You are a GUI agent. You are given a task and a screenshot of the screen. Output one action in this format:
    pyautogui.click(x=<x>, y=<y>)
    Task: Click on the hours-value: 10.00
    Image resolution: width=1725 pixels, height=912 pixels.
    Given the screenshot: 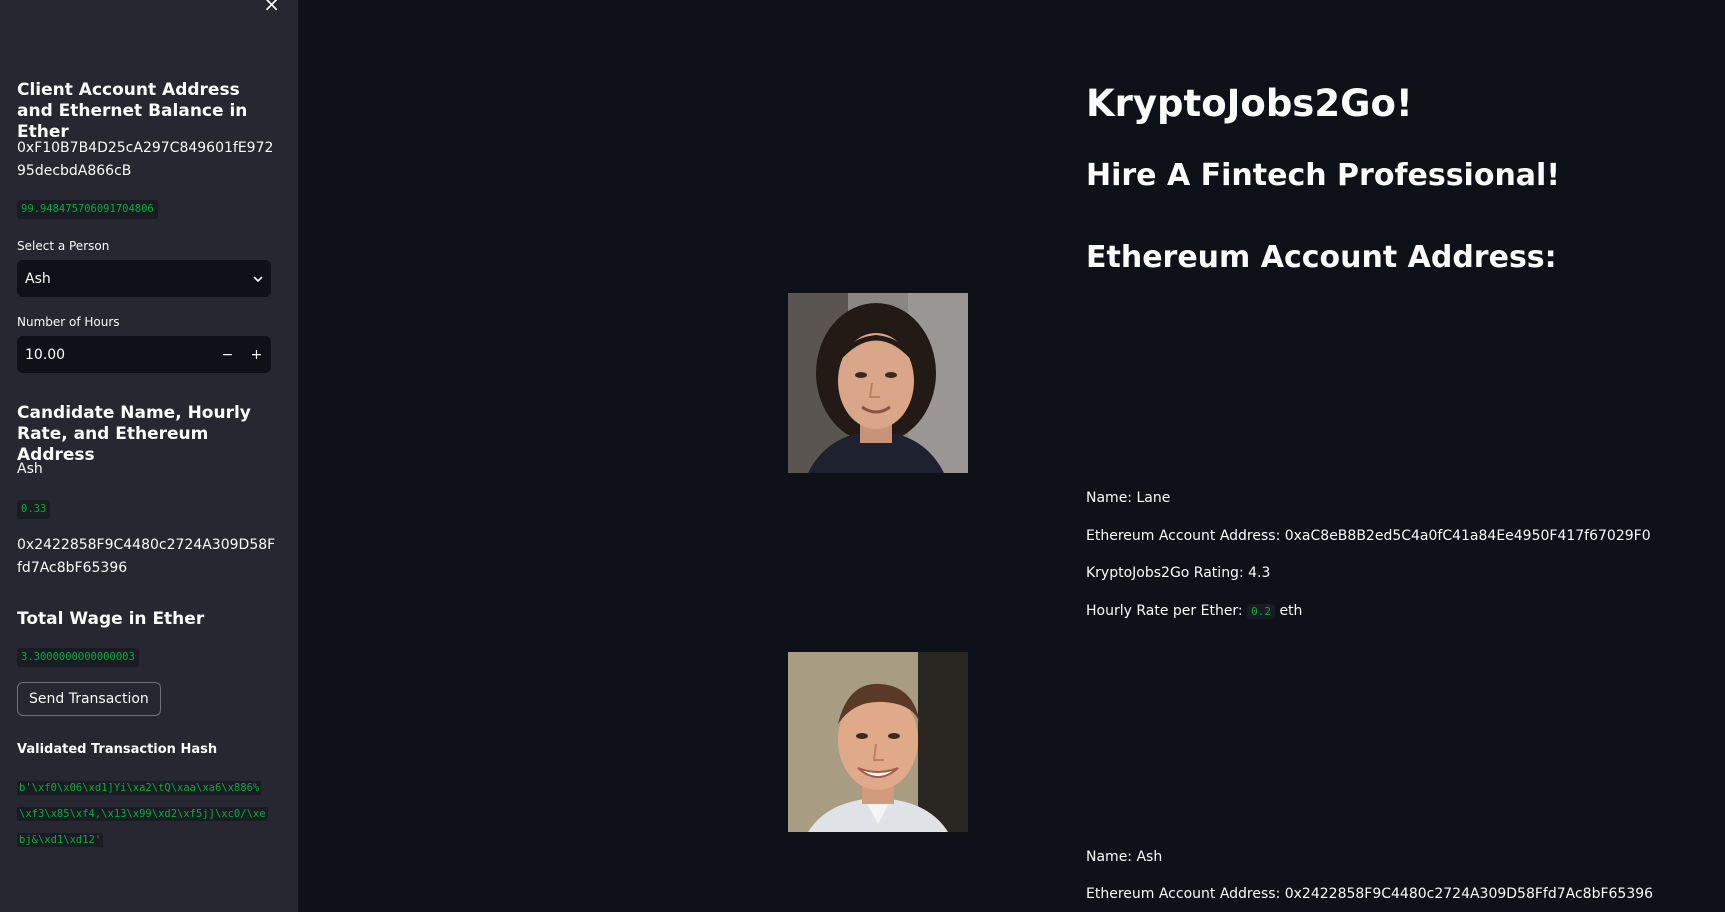 What is the action you would take?
    pyautogui.click(x=119, y=355)
    